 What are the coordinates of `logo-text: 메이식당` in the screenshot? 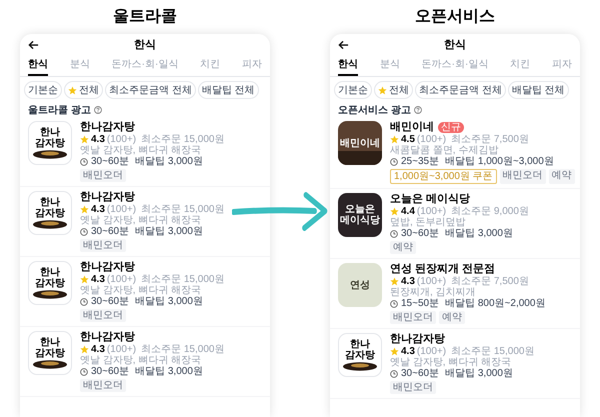 It's located at (360, 220).